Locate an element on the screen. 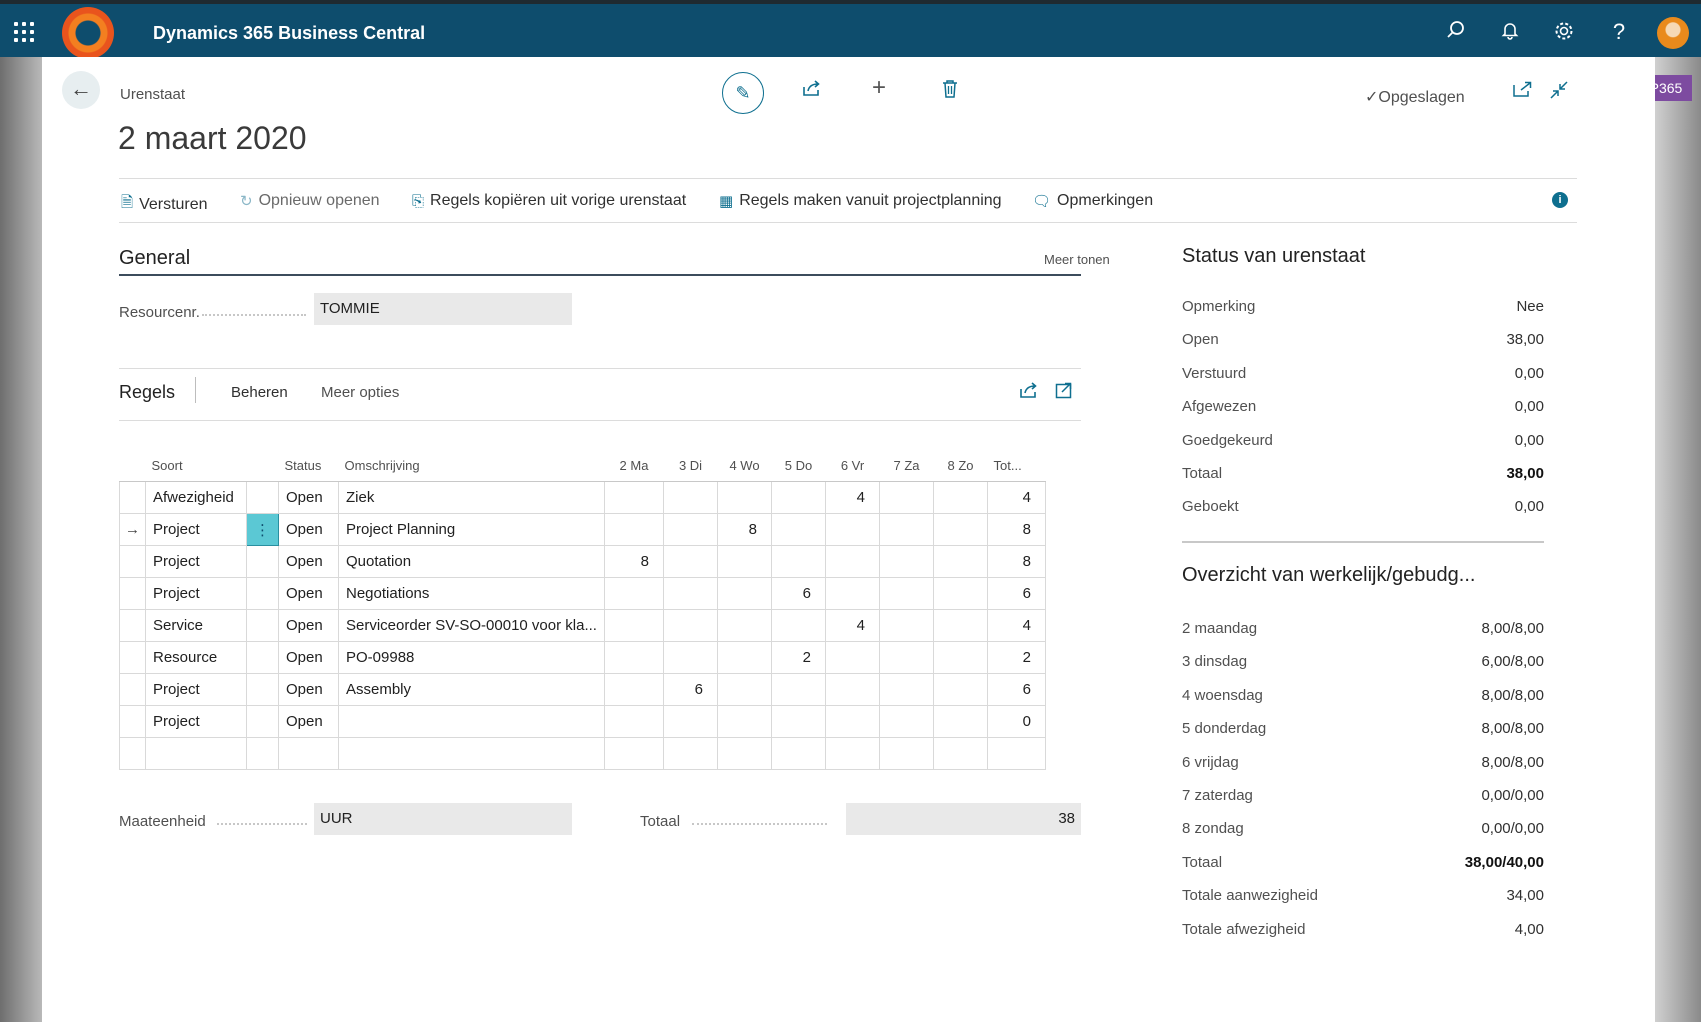 This screenshot has height=1022, width=1701. table-row: Project Open 0 is located at coordinates (582, 721).